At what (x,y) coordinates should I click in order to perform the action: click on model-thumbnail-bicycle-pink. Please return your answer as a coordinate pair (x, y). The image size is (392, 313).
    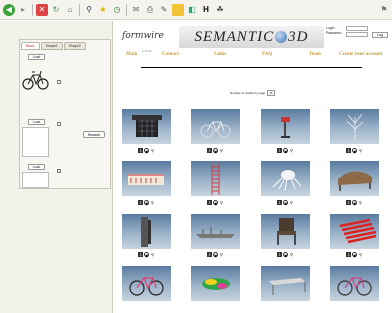
    Looking at the image, I should click on (354, 283).